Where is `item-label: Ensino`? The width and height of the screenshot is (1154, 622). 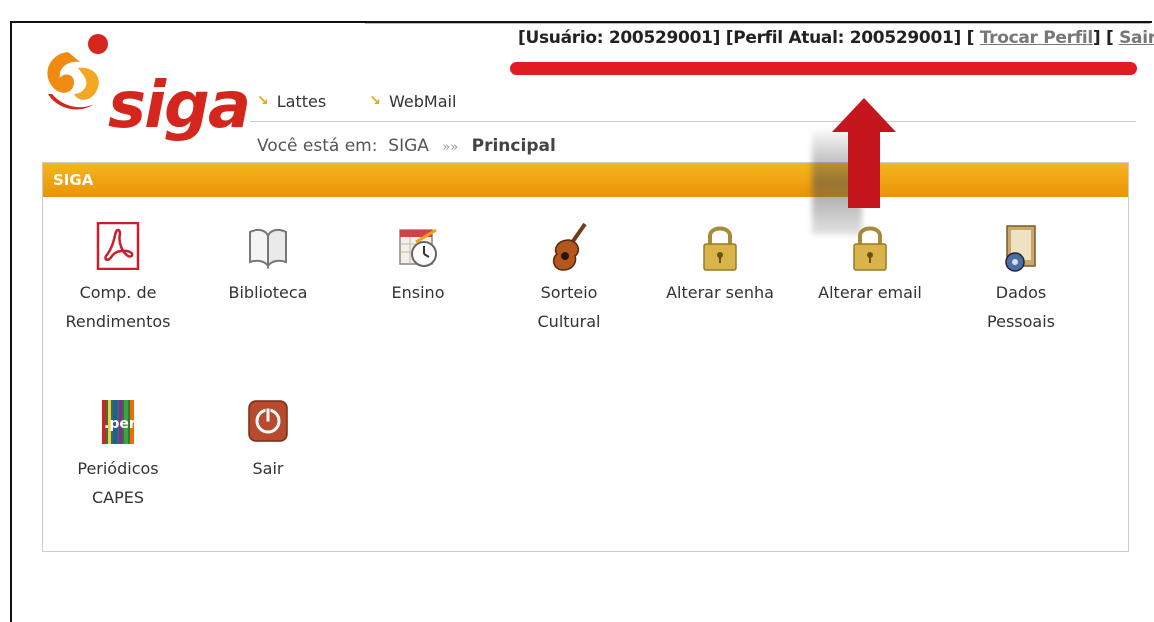
item-label: Ensino is located at coordinates (418, 292).